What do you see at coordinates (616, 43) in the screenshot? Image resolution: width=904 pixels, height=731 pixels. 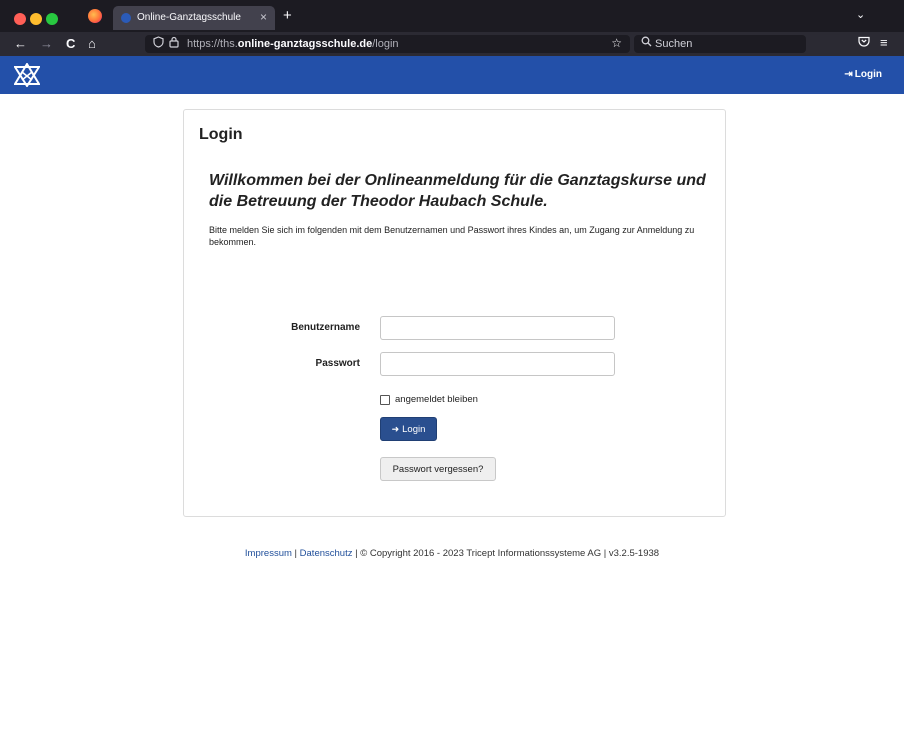 I see `bookmark-star-icon: ☆` at bounding box center [616, 43].